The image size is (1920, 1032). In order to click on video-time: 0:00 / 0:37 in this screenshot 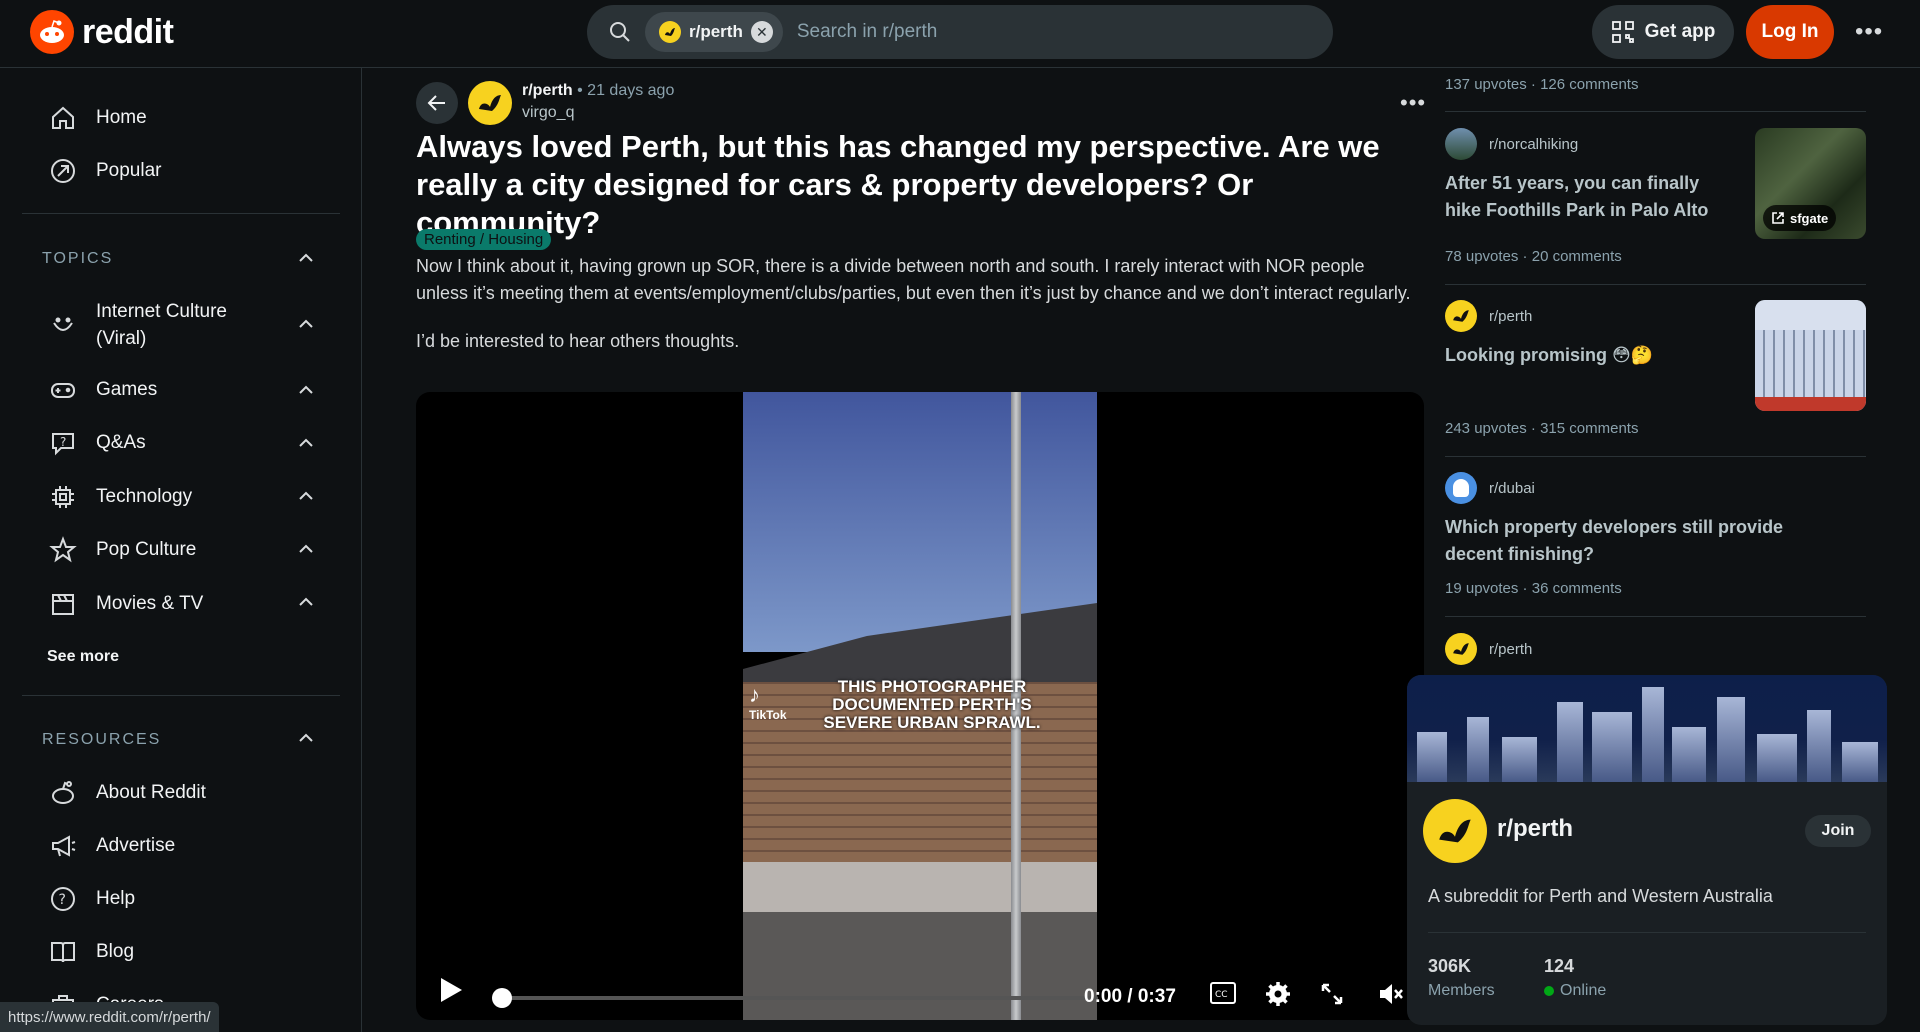, I will do `click(1130, 996)`.